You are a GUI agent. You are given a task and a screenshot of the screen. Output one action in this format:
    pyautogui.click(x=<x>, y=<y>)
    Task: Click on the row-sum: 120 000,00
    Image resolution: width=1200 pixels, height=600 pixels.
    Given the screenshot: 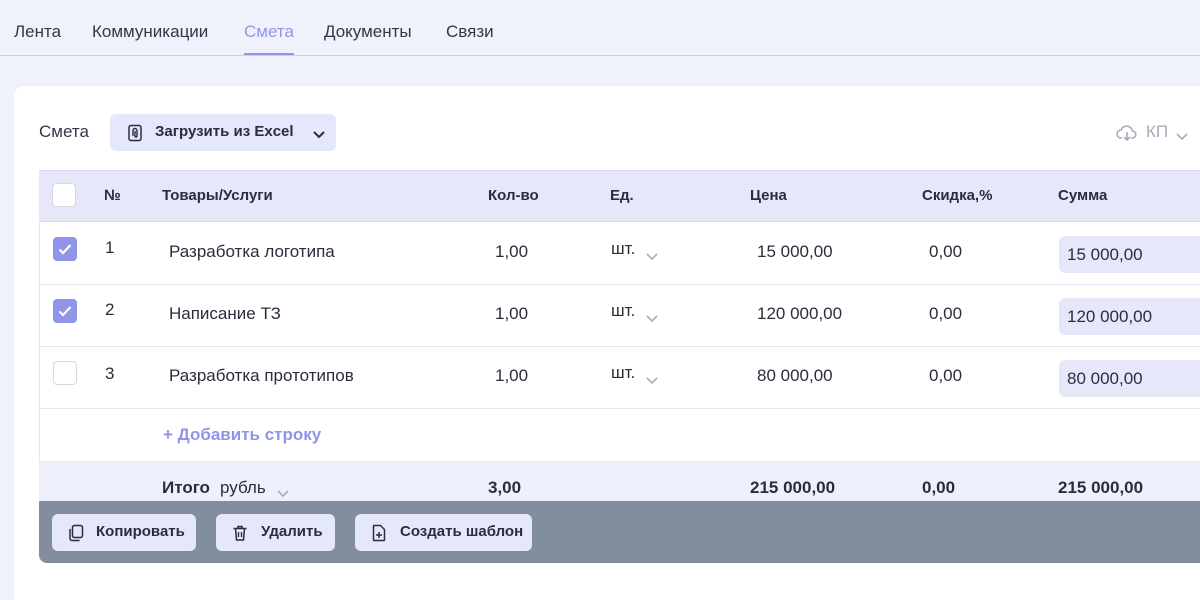 What is the action you would take?
    pyautogui.click(x=1129, y=316)
    